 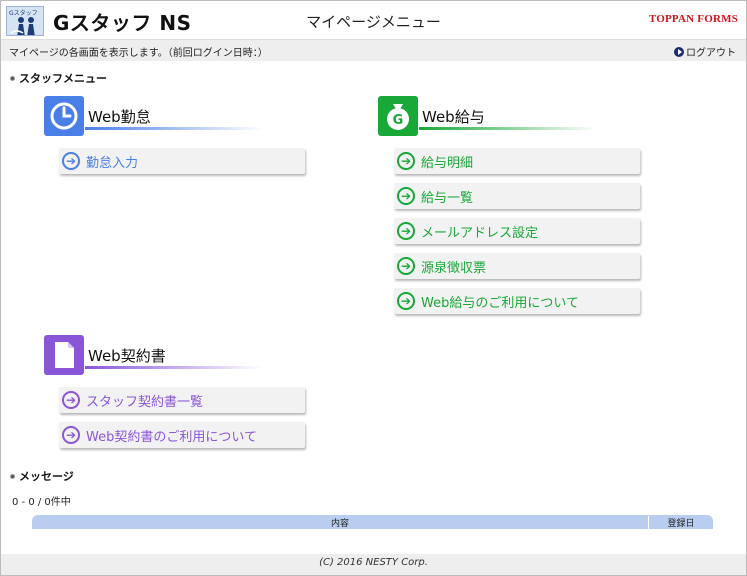 I want to click on menu-button-label: メールアドレス設定, so click(x=480, y=233).